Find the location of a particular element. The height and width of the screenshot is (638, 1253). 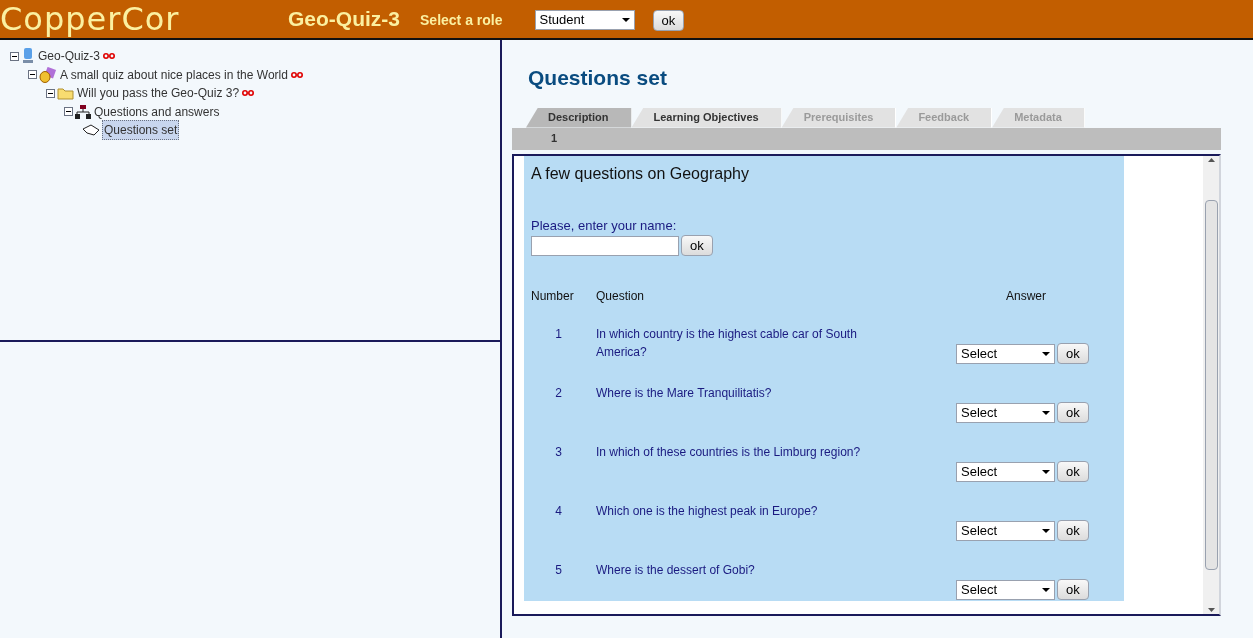

question-number: 3 is located at coordinates (558, 452).